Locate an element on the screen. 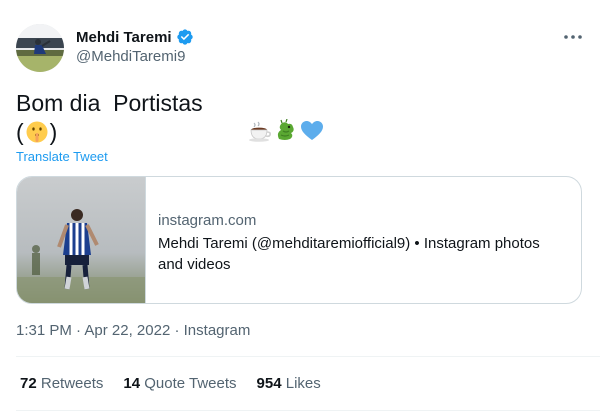 The height and width of the screenshot is (413, 616). verified-badge-icon is located at coordinates (185, 37).